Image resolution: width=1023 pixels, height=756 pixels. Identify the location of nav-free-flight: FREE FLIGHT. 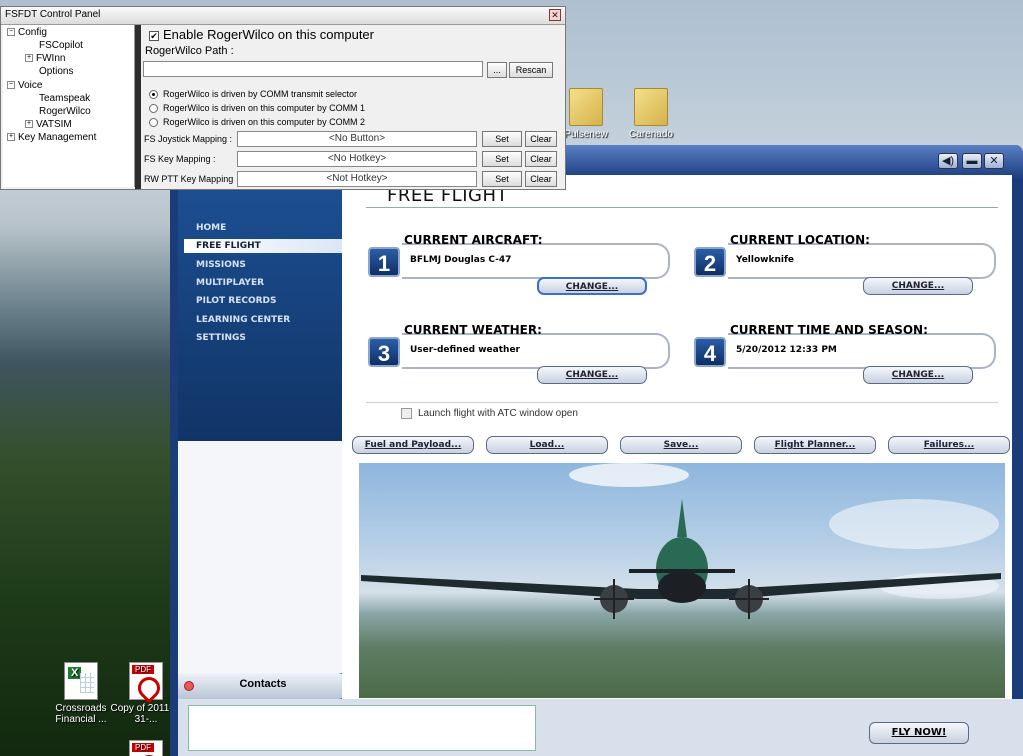
(264, 246).